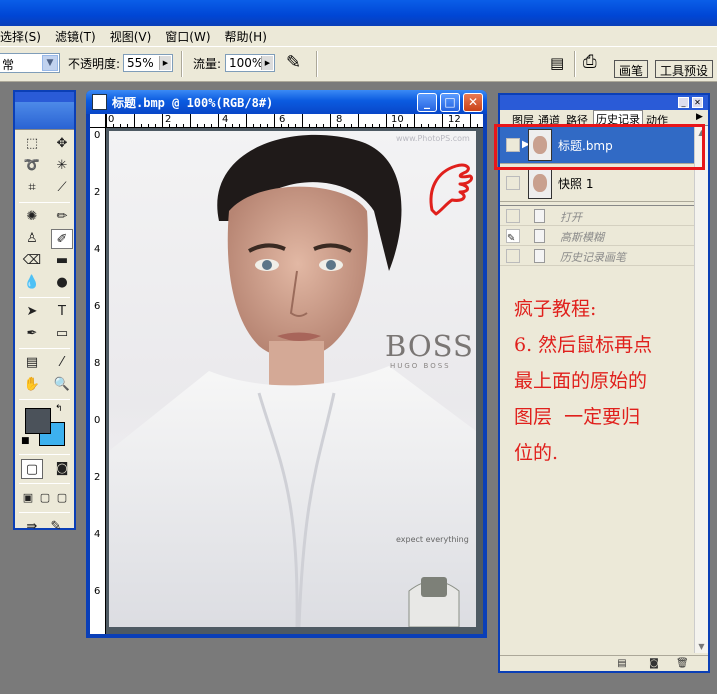  What do you see at coordinates (56, 527) in the screenshot?
I see `edit-icon: ✎` at bounding box center [56, 527].